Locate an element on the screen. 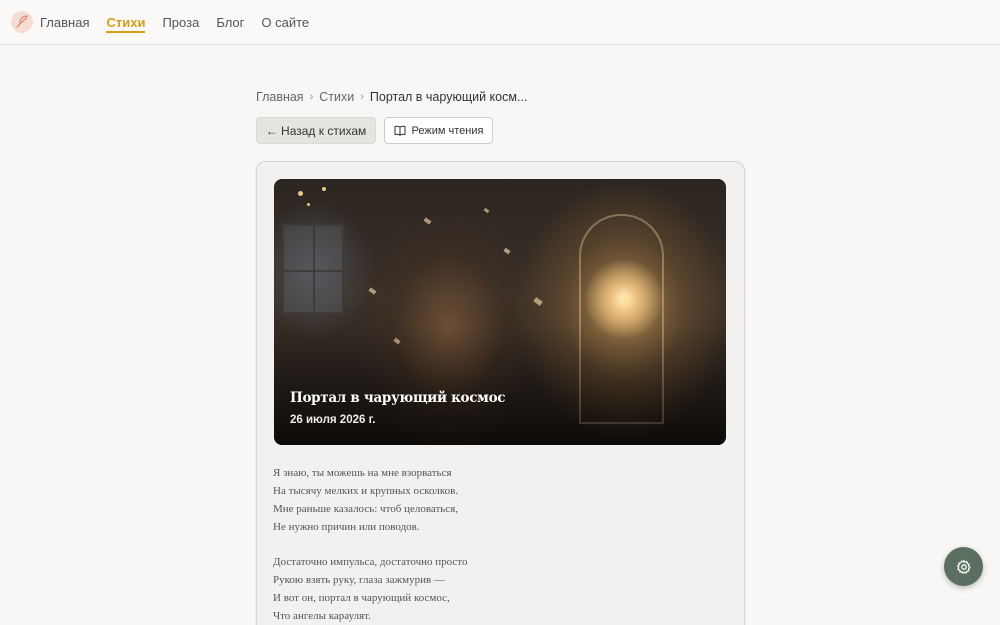 This screenshot has height=625, width=1000. poem-line: Мне раньше казалось: чтоб целоваться, is located at coordinates (366, 509).